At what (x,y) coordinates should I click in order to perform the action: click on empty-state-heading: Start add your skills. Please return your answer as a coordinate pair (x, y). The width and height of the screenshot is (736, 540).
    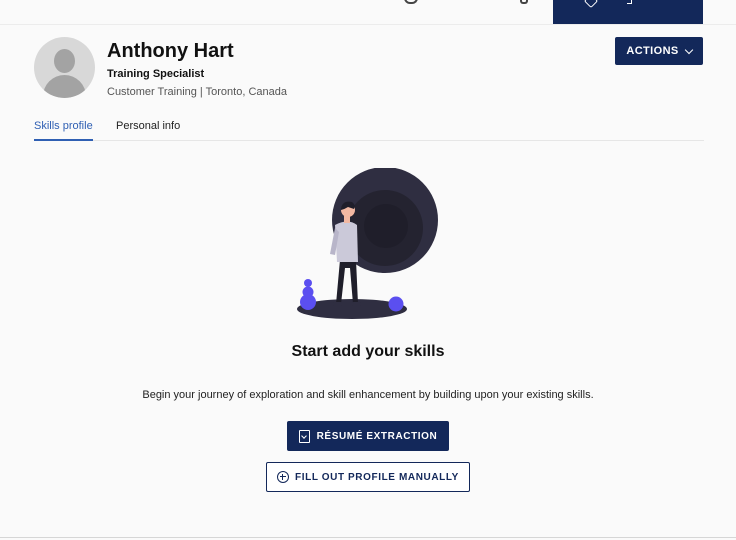
    Looking at the image, I should click on (368, 351).